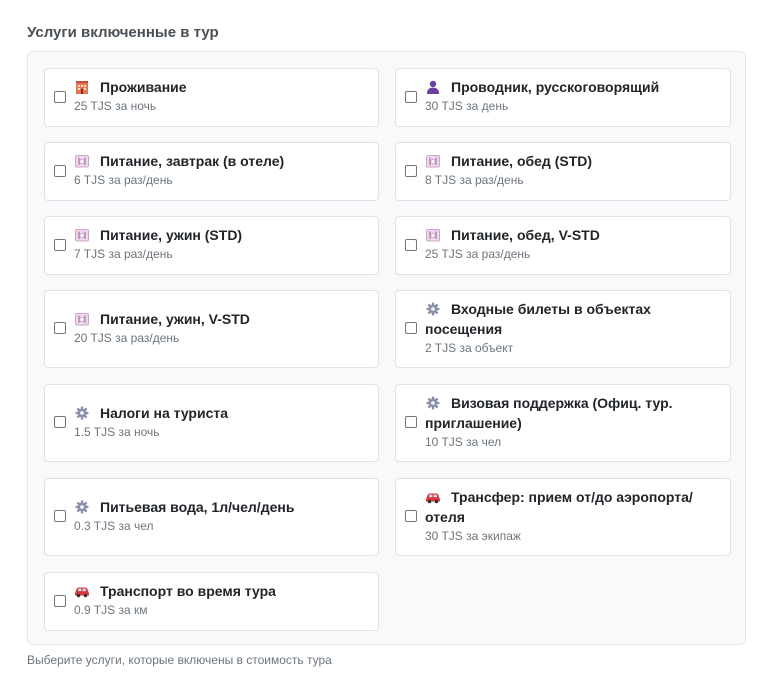 The width and height of the screenshot is (763, 687). What do you see at coordinates (563, 171) in the screenshot?
I see `service-card: Питание, обед (STD) 8 TJS за раз/день` at bounding box center [563, 171].